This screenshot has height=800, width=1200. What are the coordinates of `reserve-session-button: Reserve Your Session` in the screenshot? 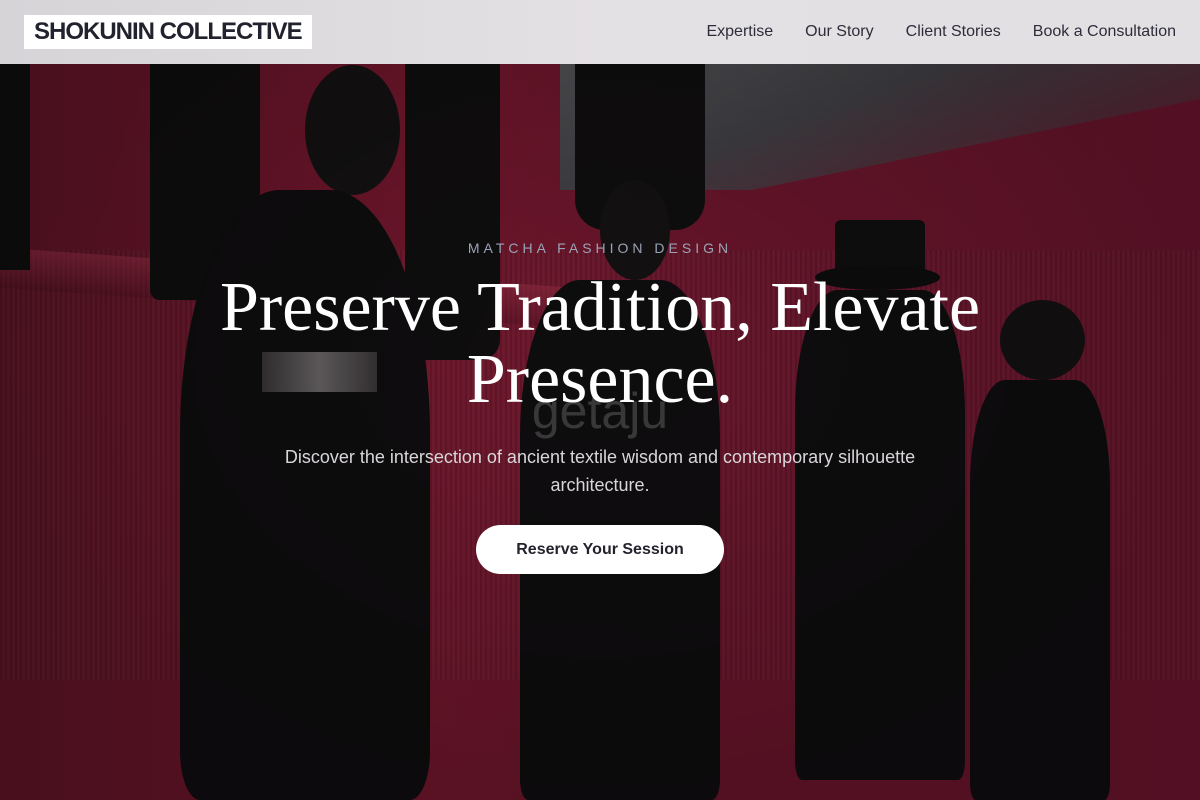 It's located at (600, 549).